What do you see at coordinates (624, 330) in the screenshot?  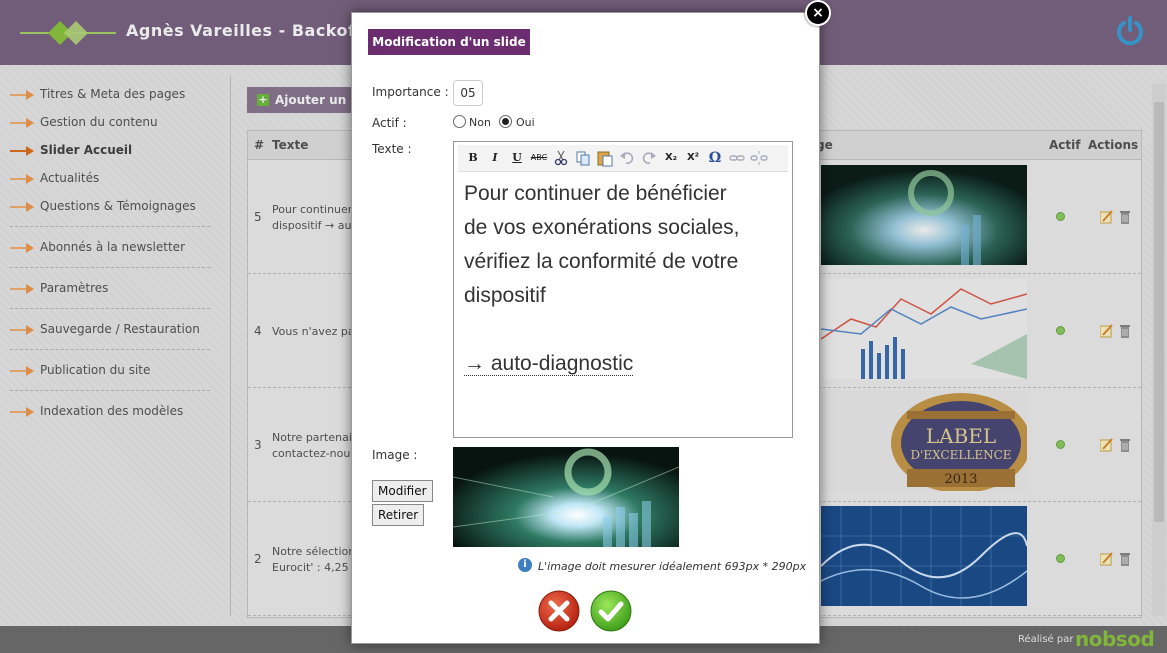 I see `editor-blank-line` at bounding box center [624, 330].